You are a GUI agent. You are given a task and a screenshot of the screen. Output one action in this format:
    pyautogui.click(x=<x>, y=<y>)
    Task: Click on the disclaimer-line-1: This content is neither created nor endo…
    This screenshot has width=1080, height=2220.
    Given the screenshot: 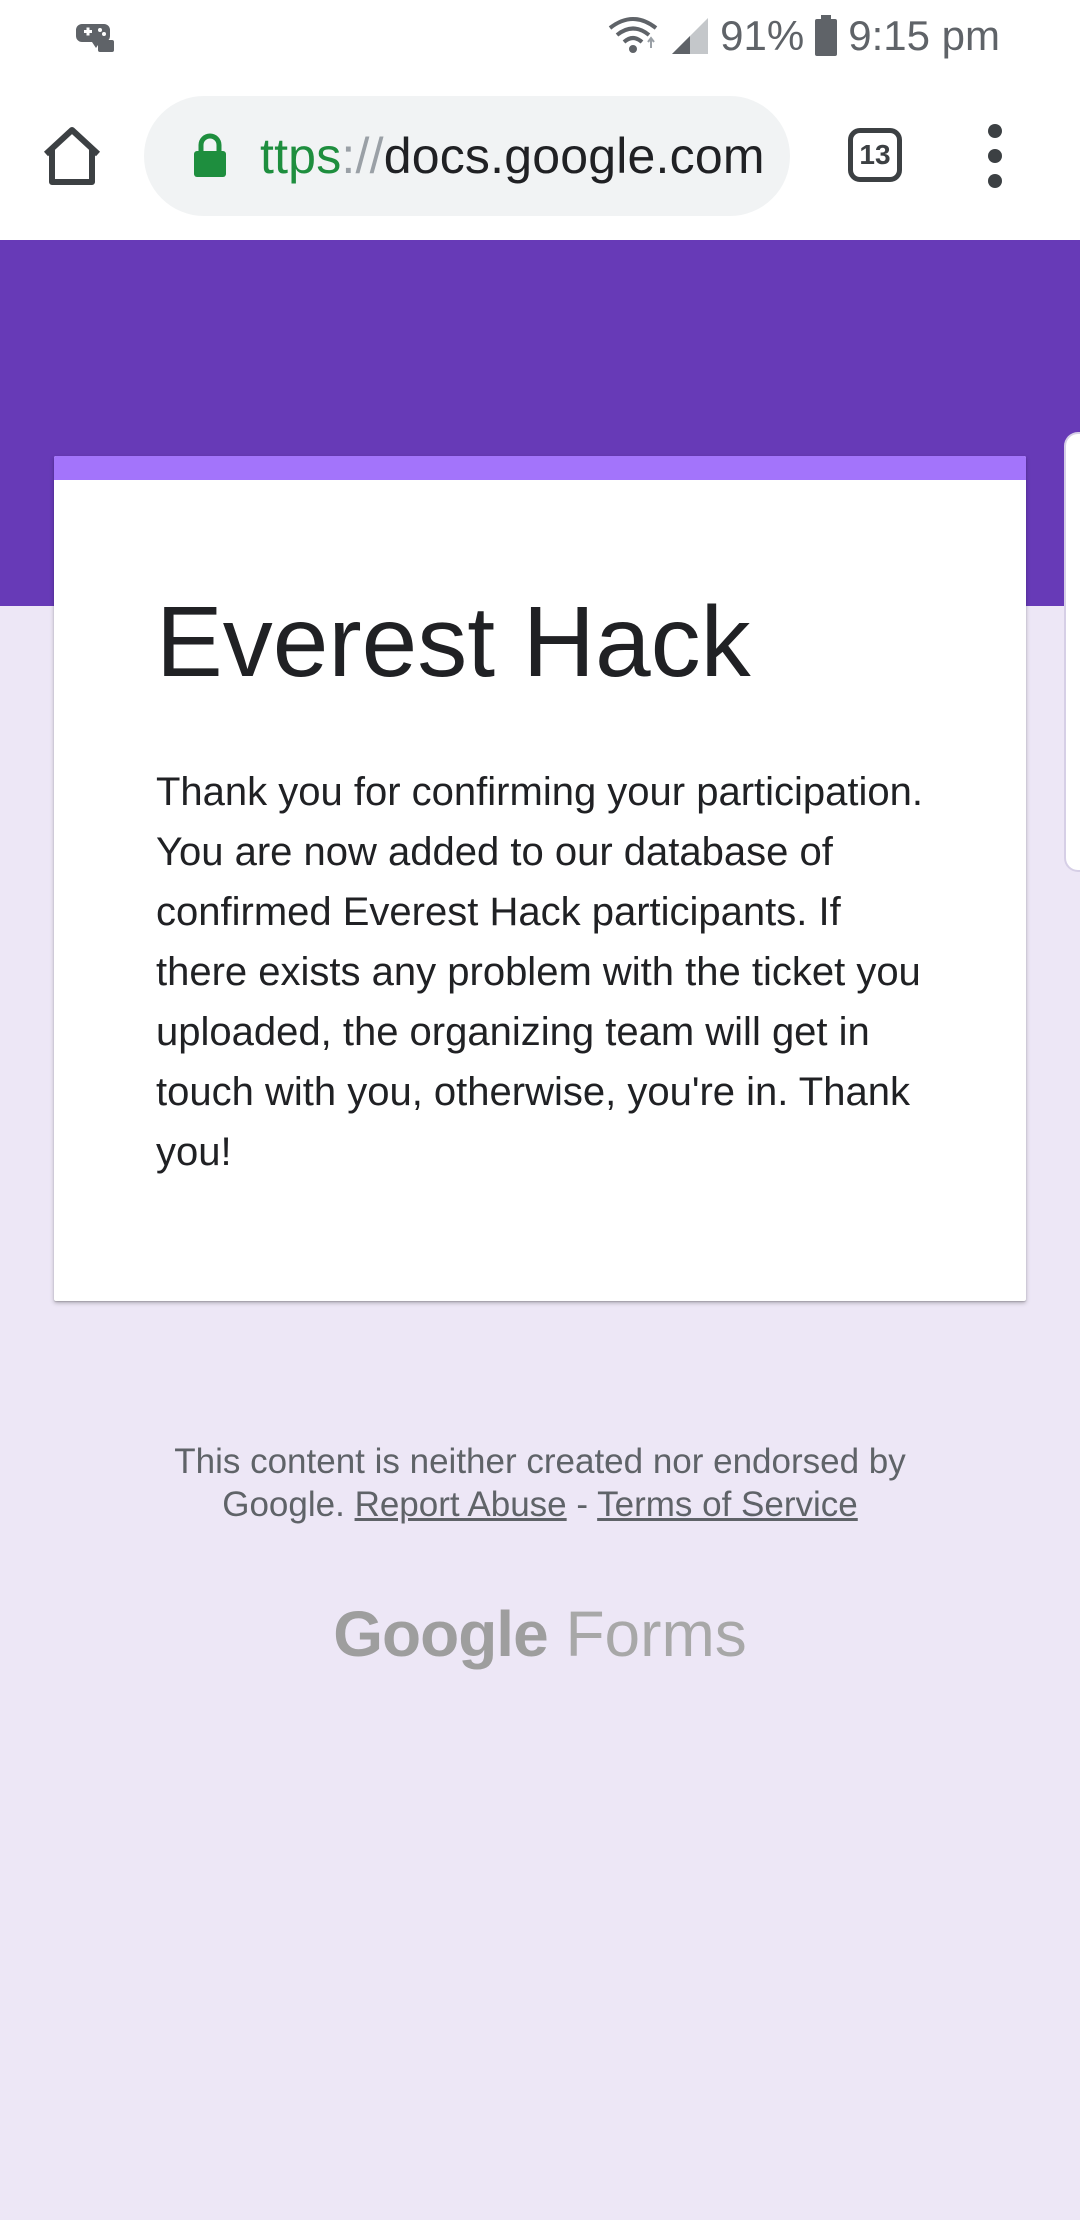 What is the action you would take?
    pyautogui.click(x=540, y=1461)
    